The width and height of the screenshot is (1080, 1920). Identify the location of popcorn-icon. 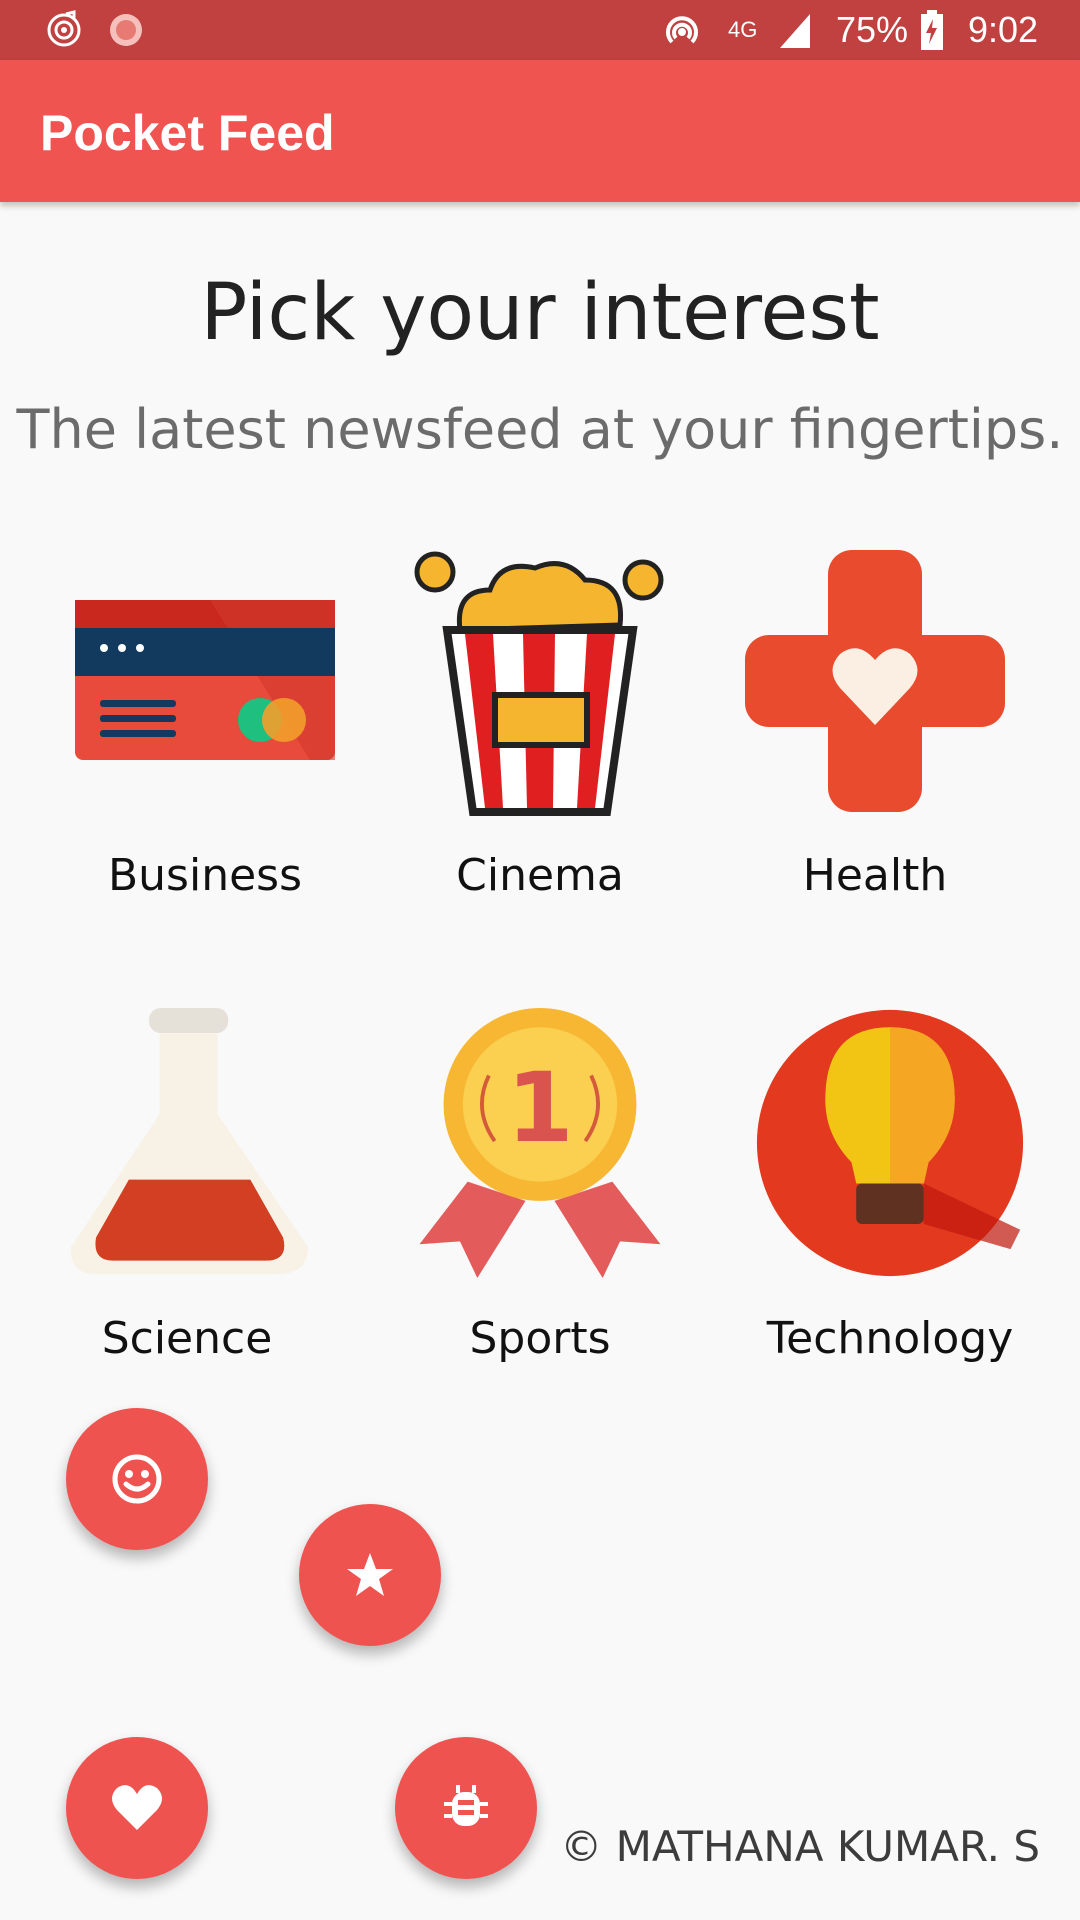
(539, 683).